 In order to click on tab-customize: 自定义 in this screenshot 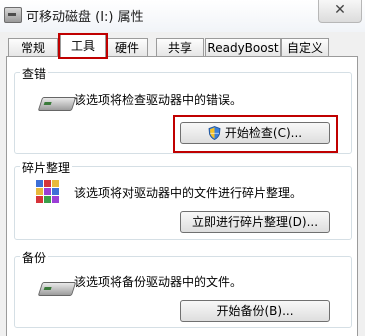, I will do `click(305, 47)`.